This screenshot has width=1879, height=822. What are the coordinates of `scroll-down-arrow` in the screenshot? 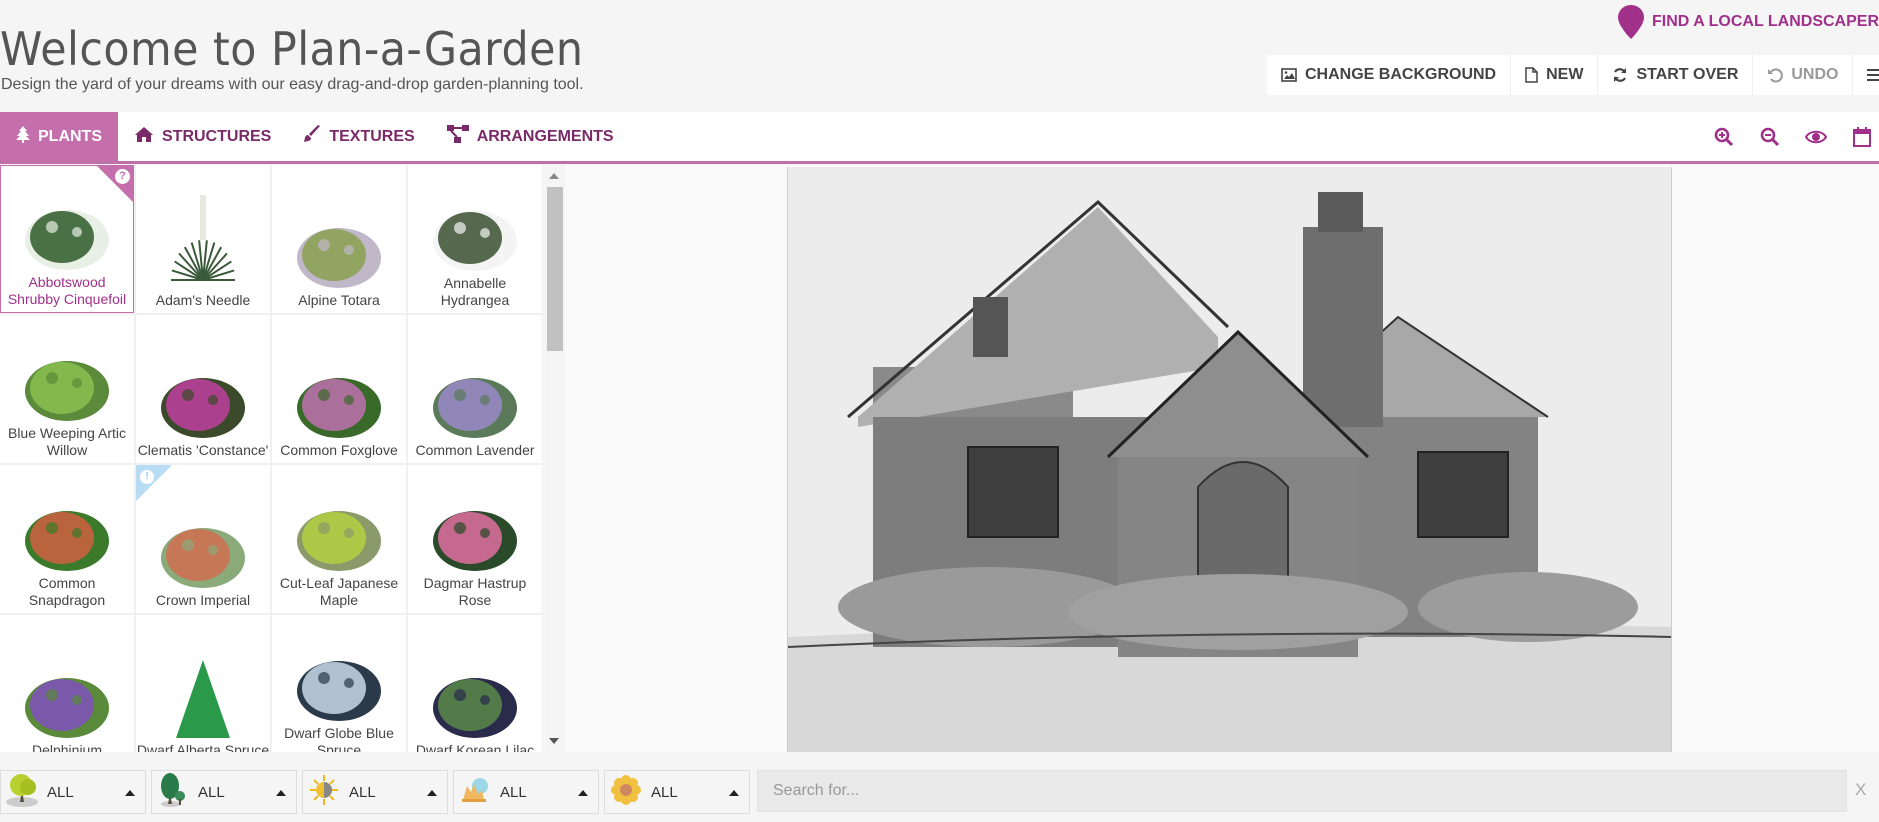 It's located at (554, 741).